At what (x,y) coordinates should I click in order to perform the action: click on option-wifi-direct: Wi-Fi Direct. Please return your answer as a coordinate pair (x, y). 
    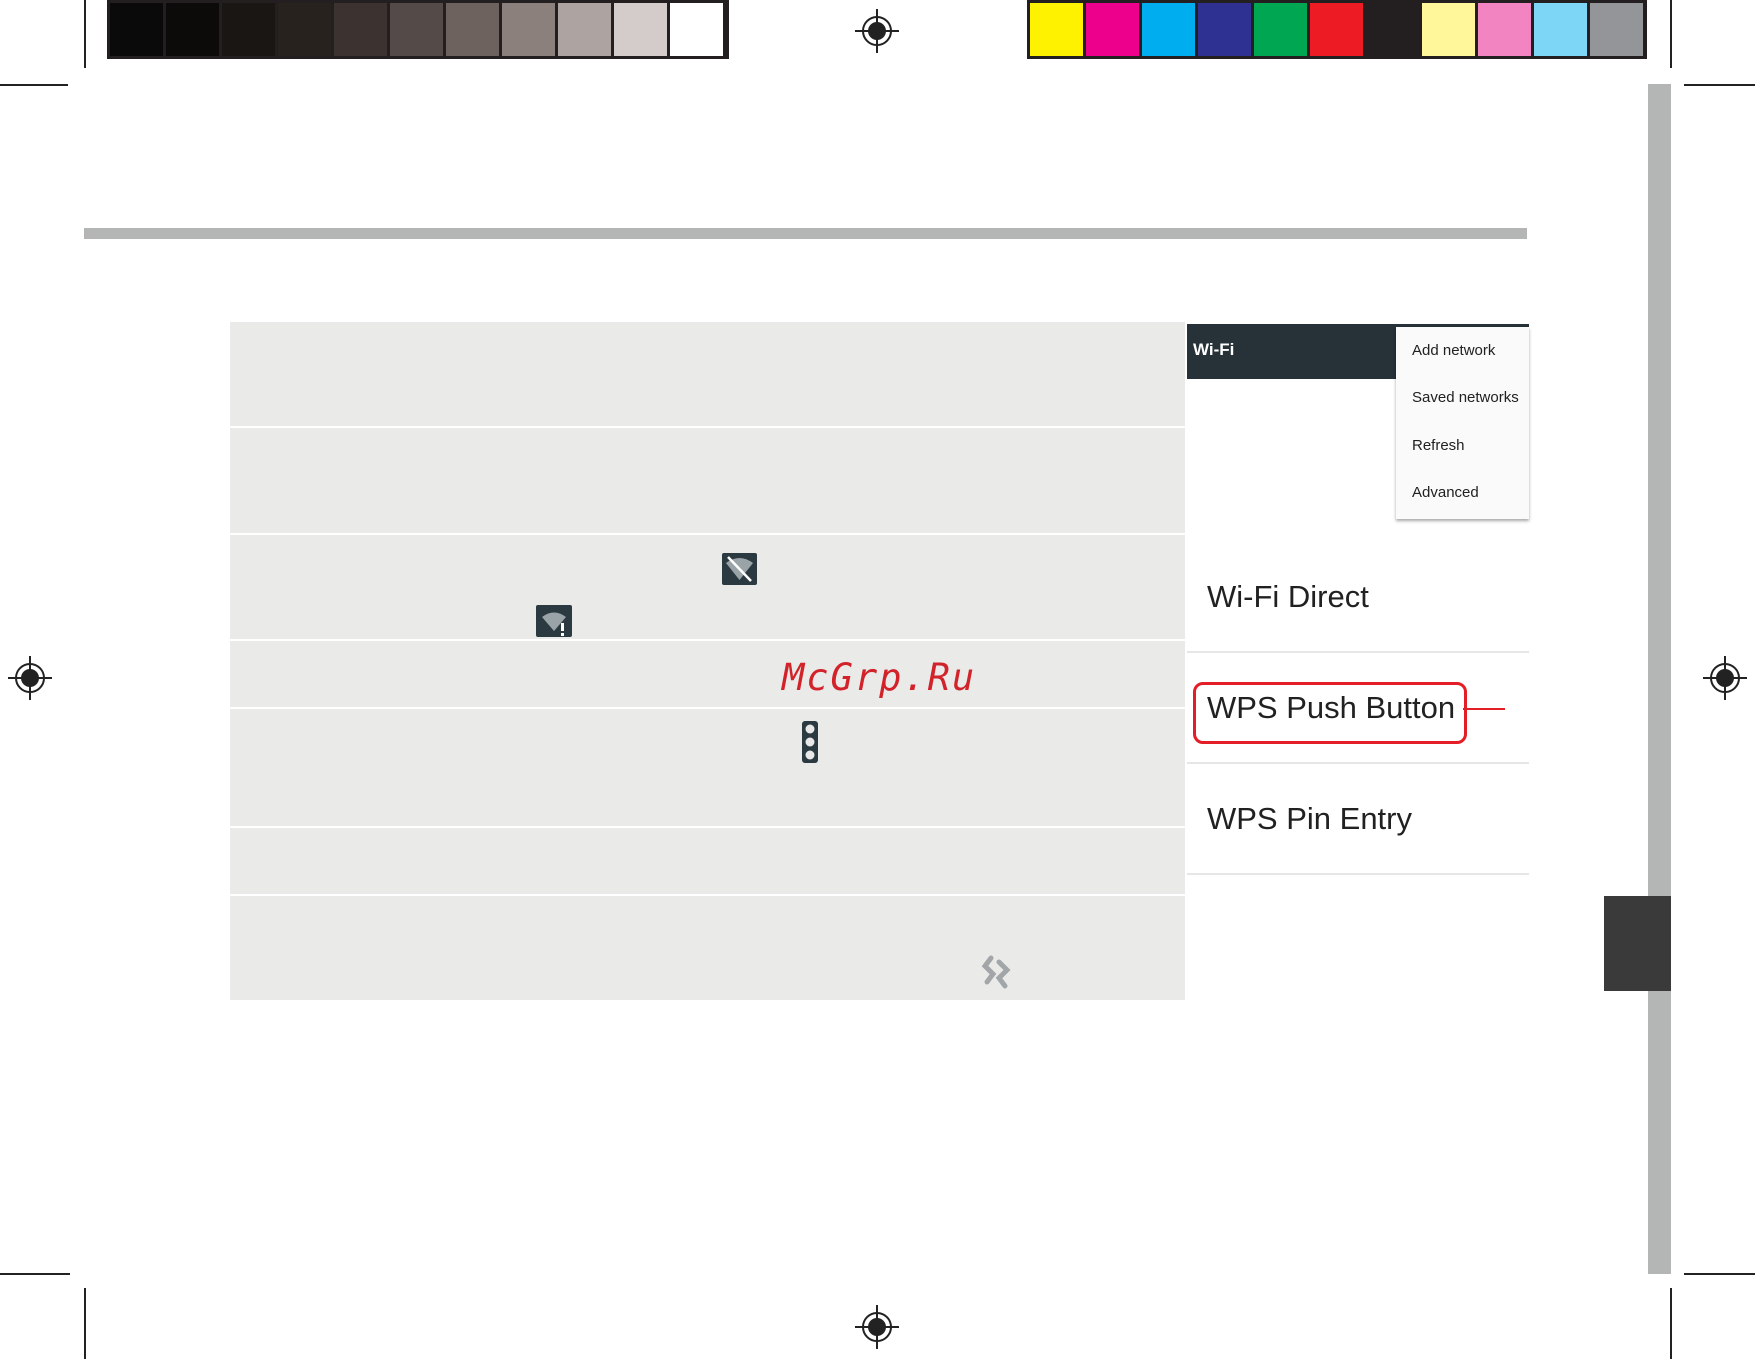
    Looking at the image, I should click on (1288, 597).